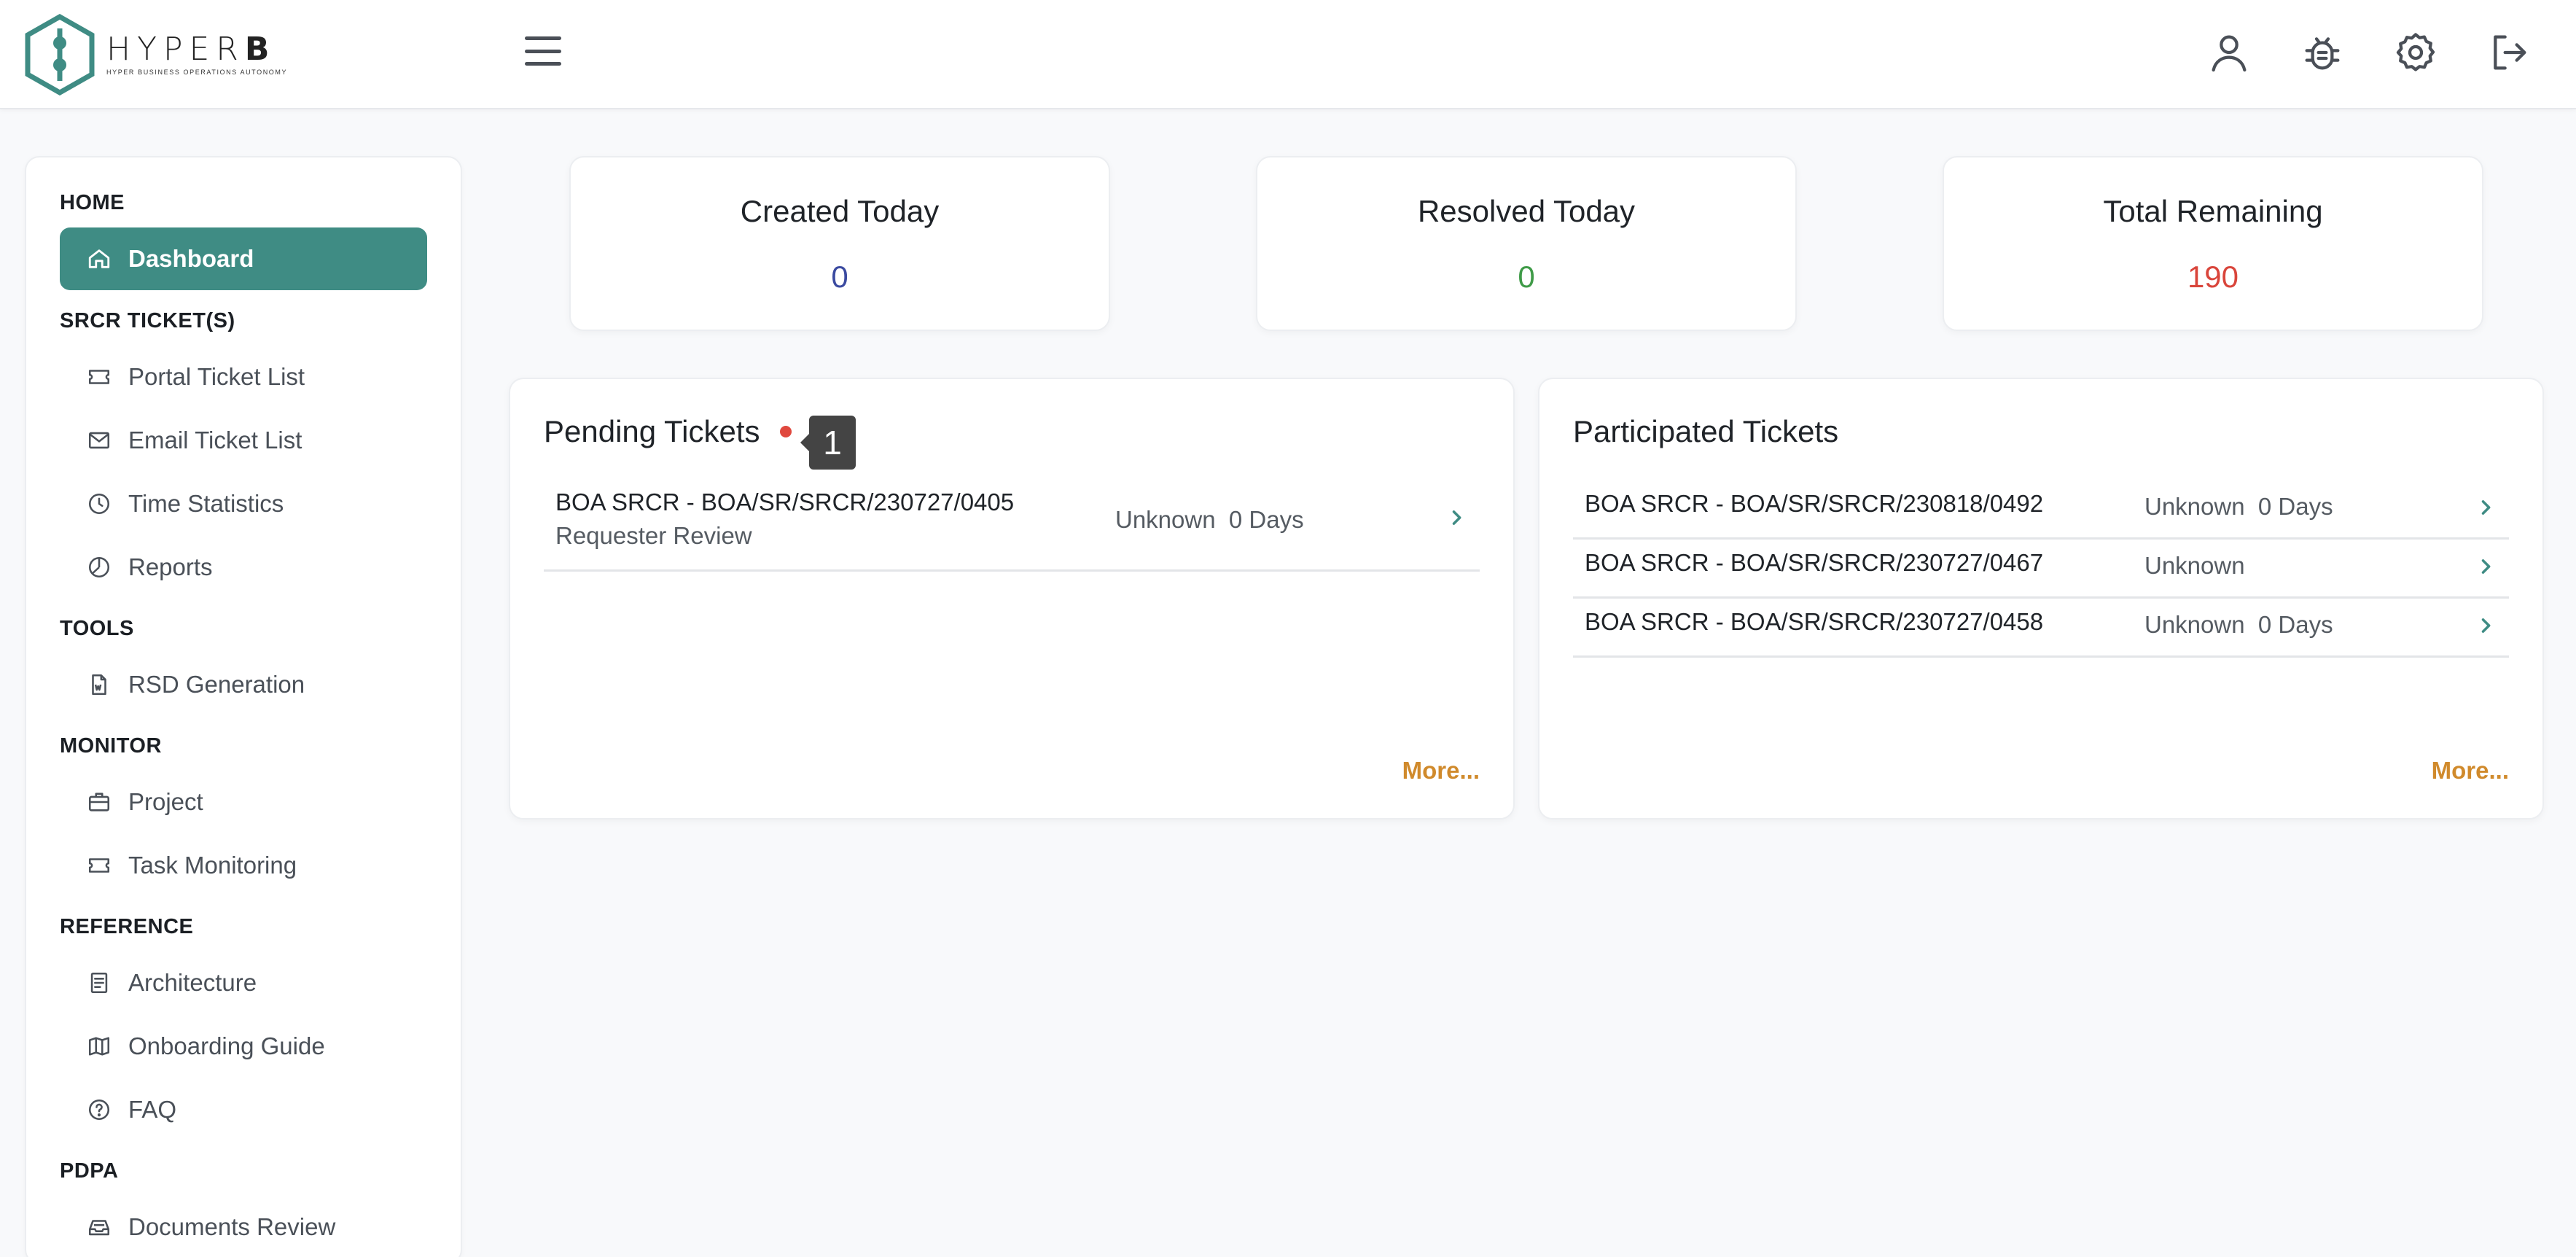  What do you see at coordinates (127, 926) in the screenshot?
I see `sidebar-section-reference: REFERENCE` at bounding box center [127, 926].